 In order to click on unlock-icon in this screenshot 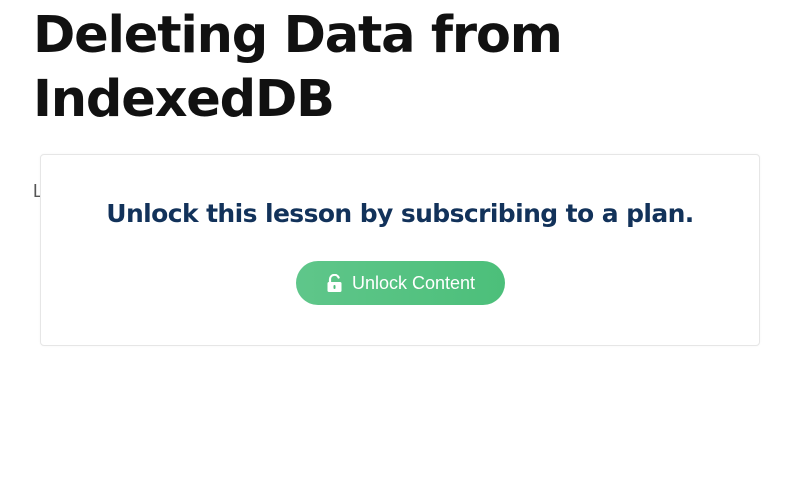, I will do `click(334, 283)`.